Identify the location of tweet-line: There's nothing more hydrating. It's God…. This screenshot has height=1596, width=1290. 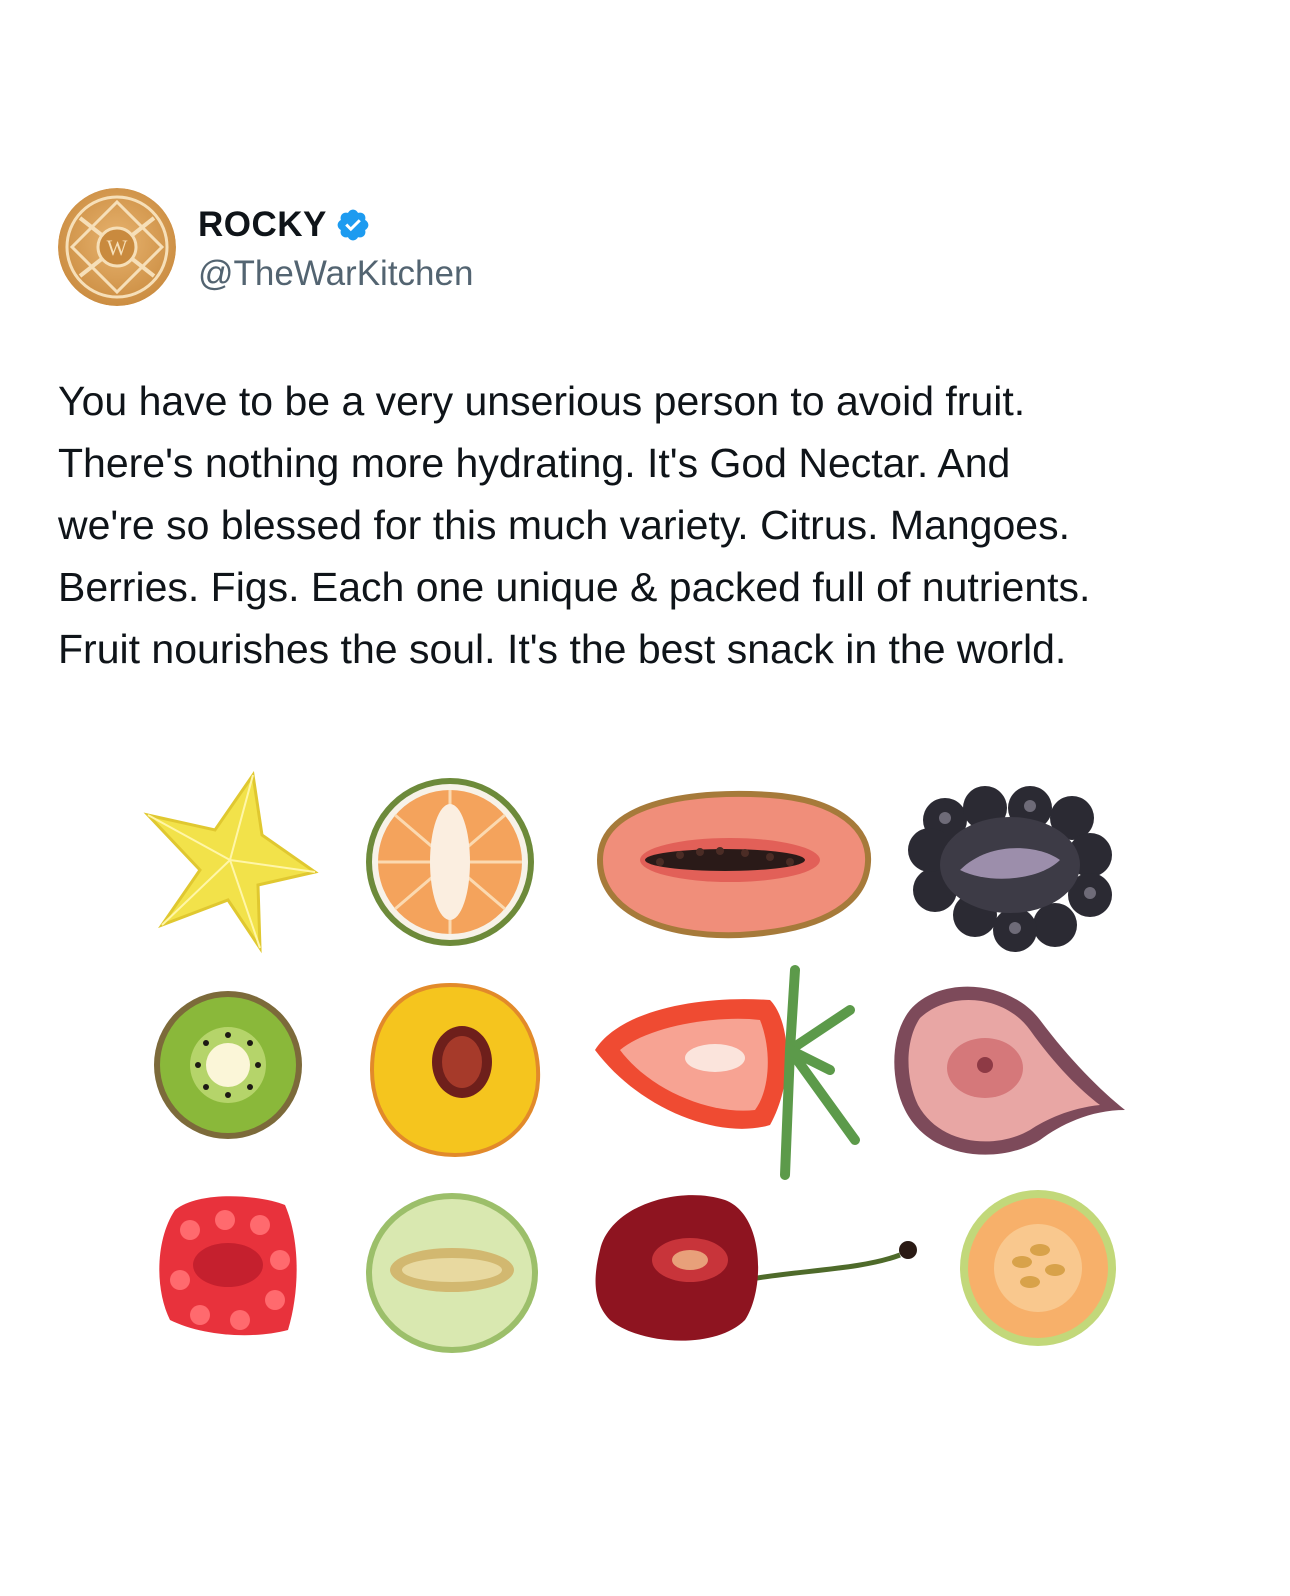
(534, 463).